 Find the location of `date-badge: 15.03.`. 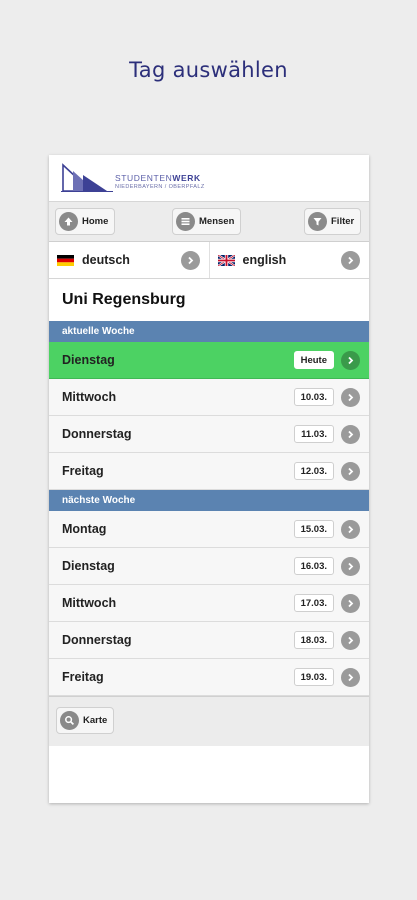

date-badge: 15.03. is located at coordinates (313, 529).